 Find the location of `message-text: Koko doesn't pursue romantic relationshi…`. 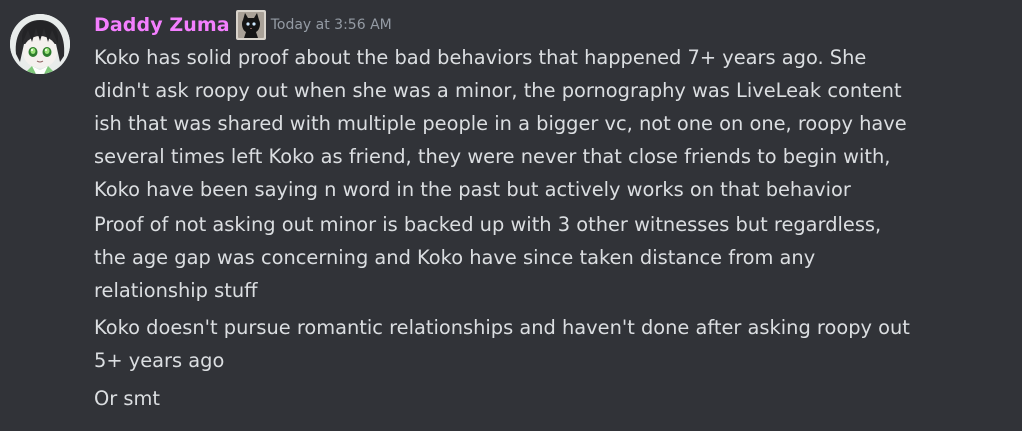

message-text: Koko doesn't pursue romantic relationshi… is located at coordinates (502, 344).